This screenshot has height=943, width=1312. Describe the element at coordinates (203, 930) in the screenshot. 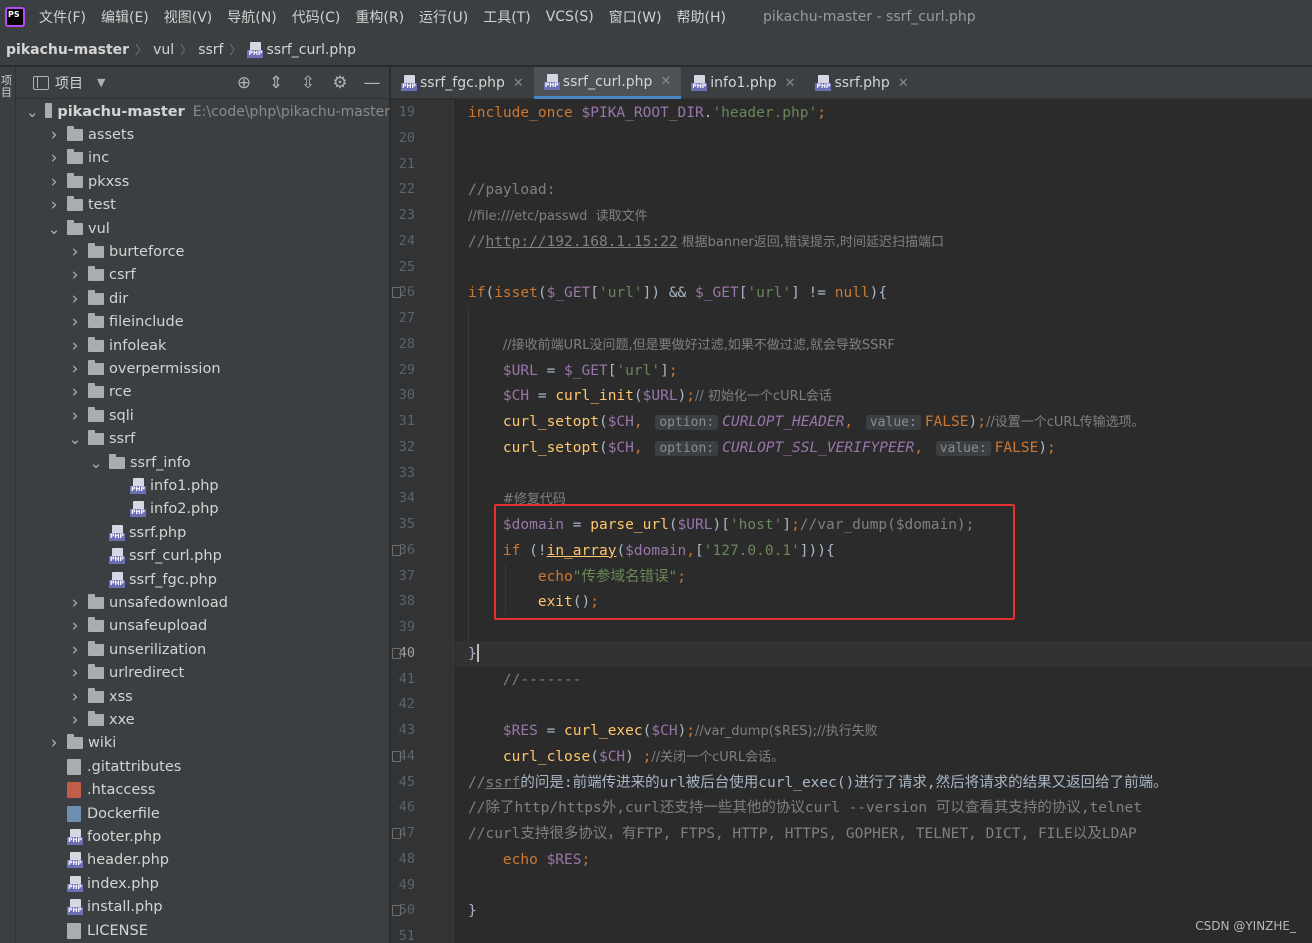

I see `tree-file: LICENSE` at that location.